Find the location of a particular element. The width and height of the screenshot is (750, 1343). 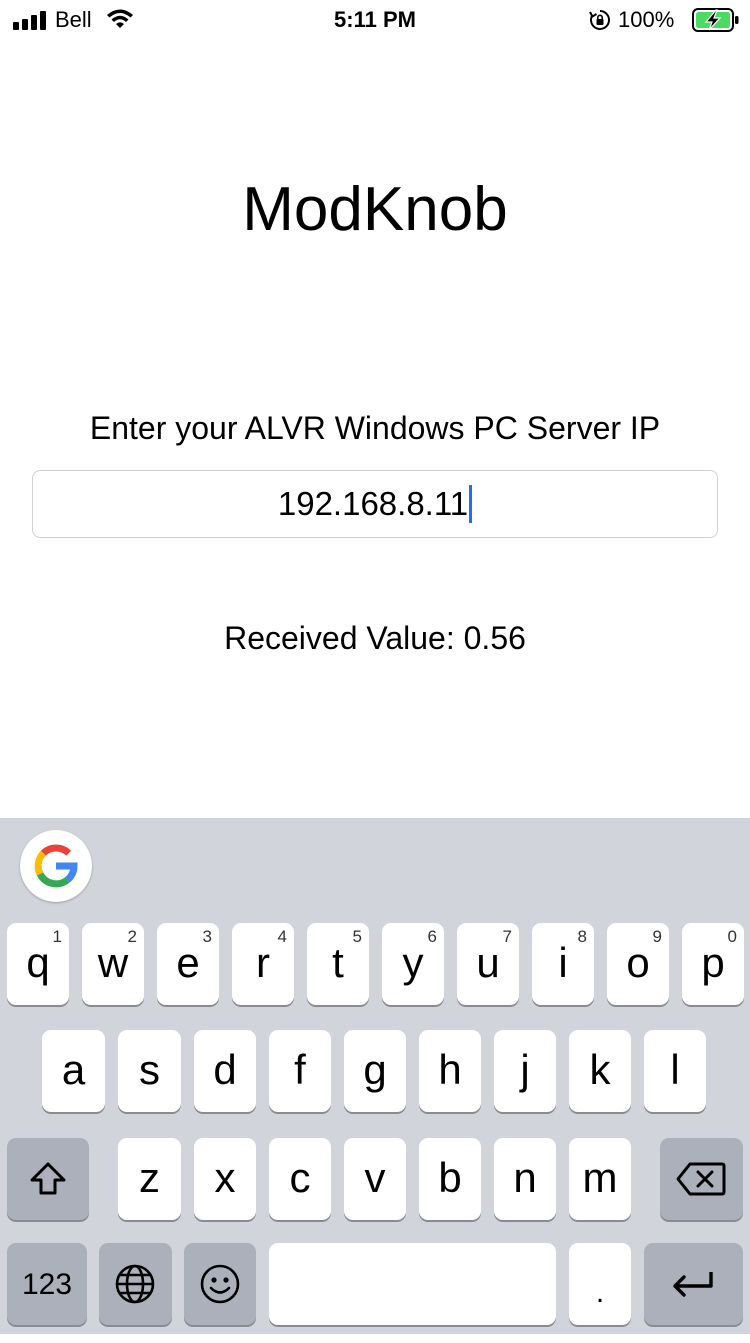

key-b: b is located at coordinates (450, 1179).